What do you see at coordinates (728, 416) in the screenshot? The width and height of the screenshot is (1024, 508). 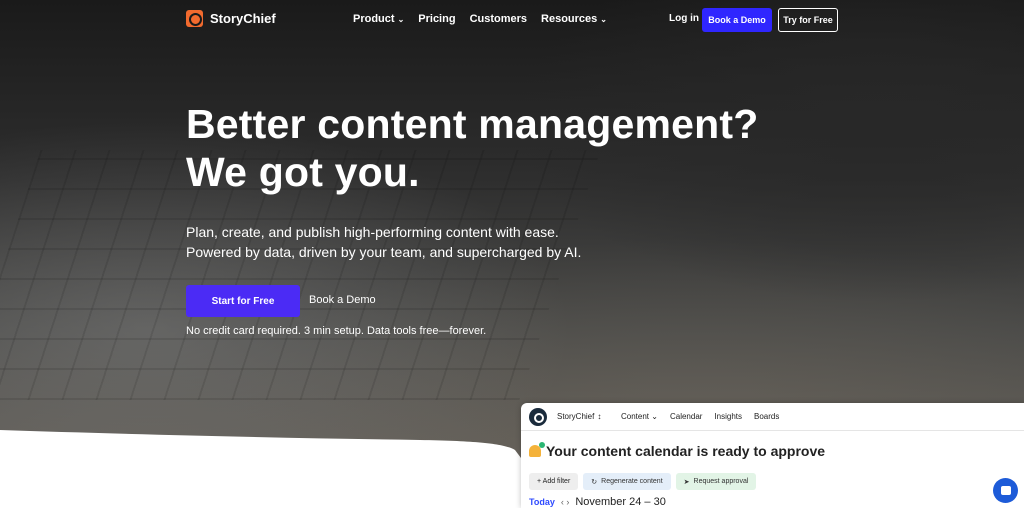 I see `app-nav-insights: Insights` at bounding box center [728, 416].